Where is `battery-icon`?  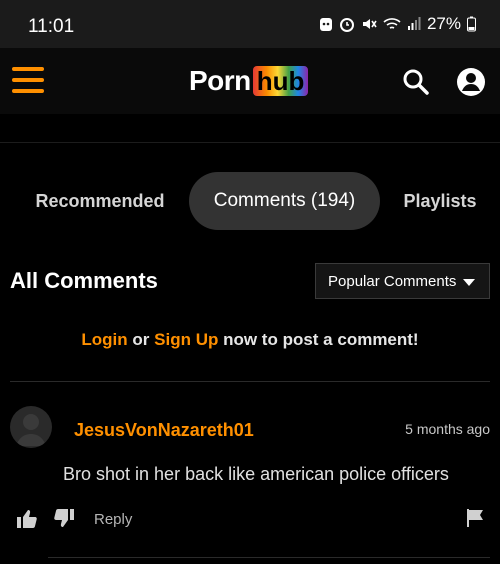 battery-icon is located at coordinates (471, 24).